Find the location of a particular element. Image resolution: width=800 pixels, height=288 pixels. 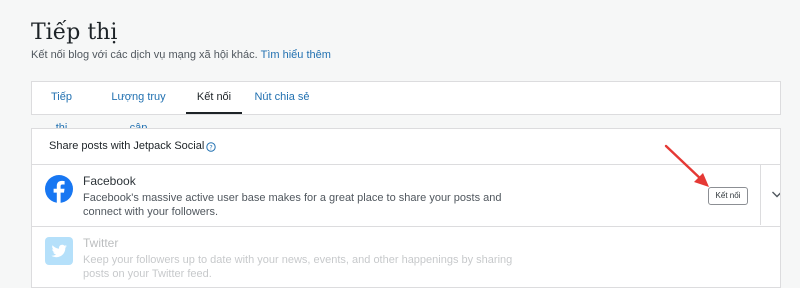

tab-traffic: Lượng truy cập is located at coordinates (138, 108).